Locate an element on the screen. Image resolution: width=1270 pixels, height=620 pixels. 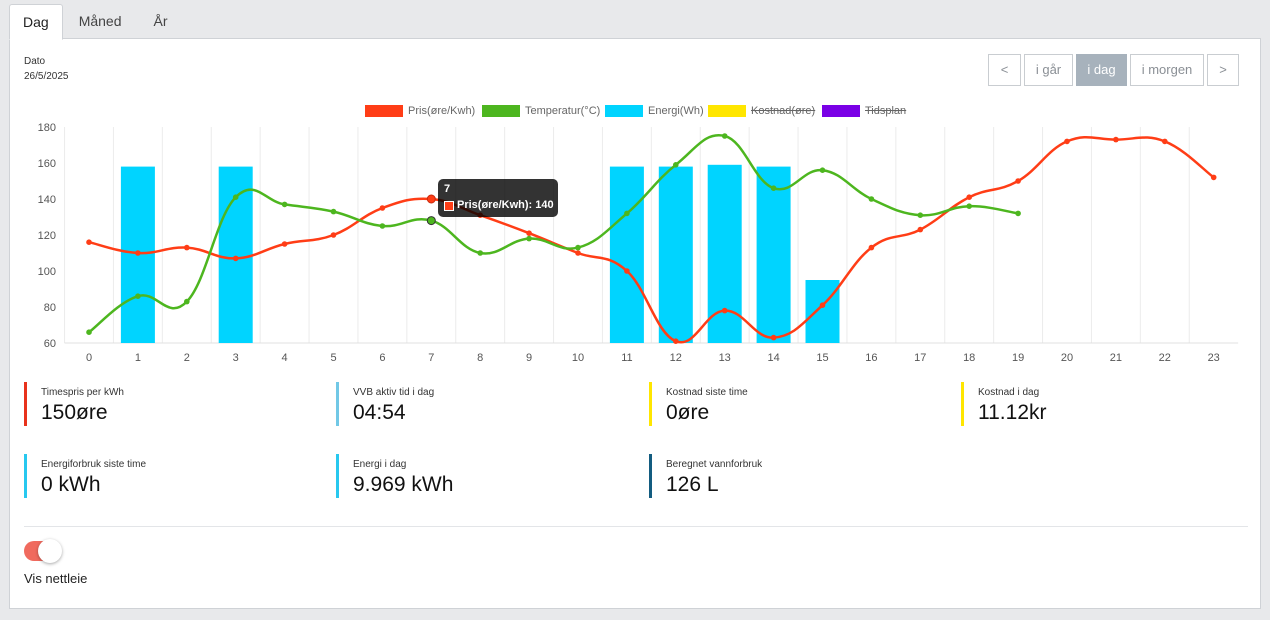
tab-dag: Dag is located at coordinates (36, 22).